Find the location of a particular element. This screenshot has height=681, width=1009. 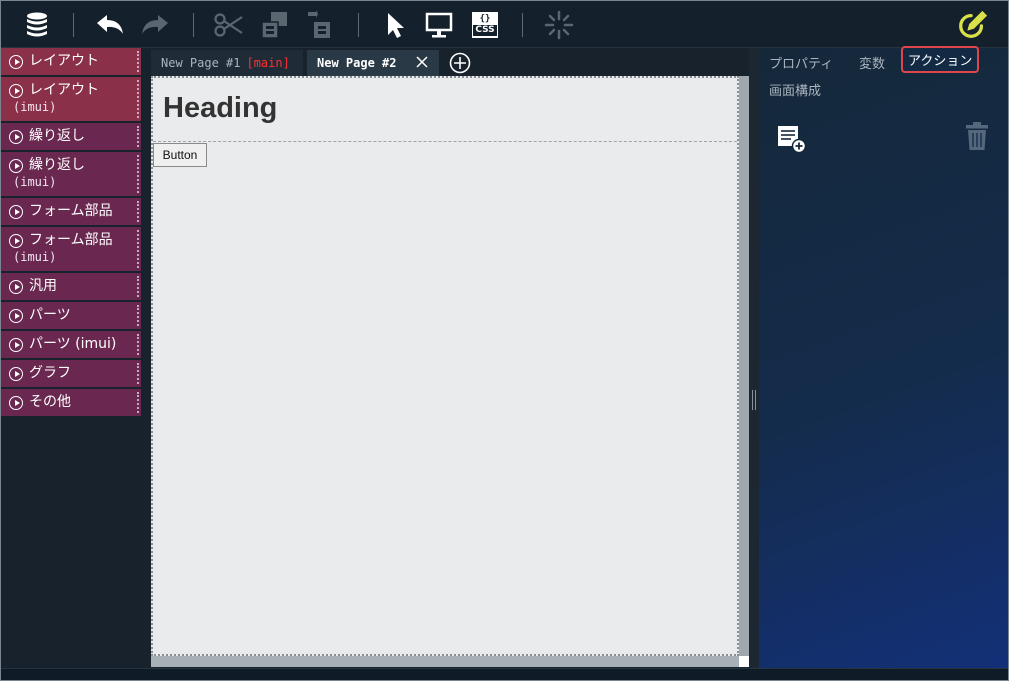

palette-item: 繰り返し is located at coordinates (71, 137).